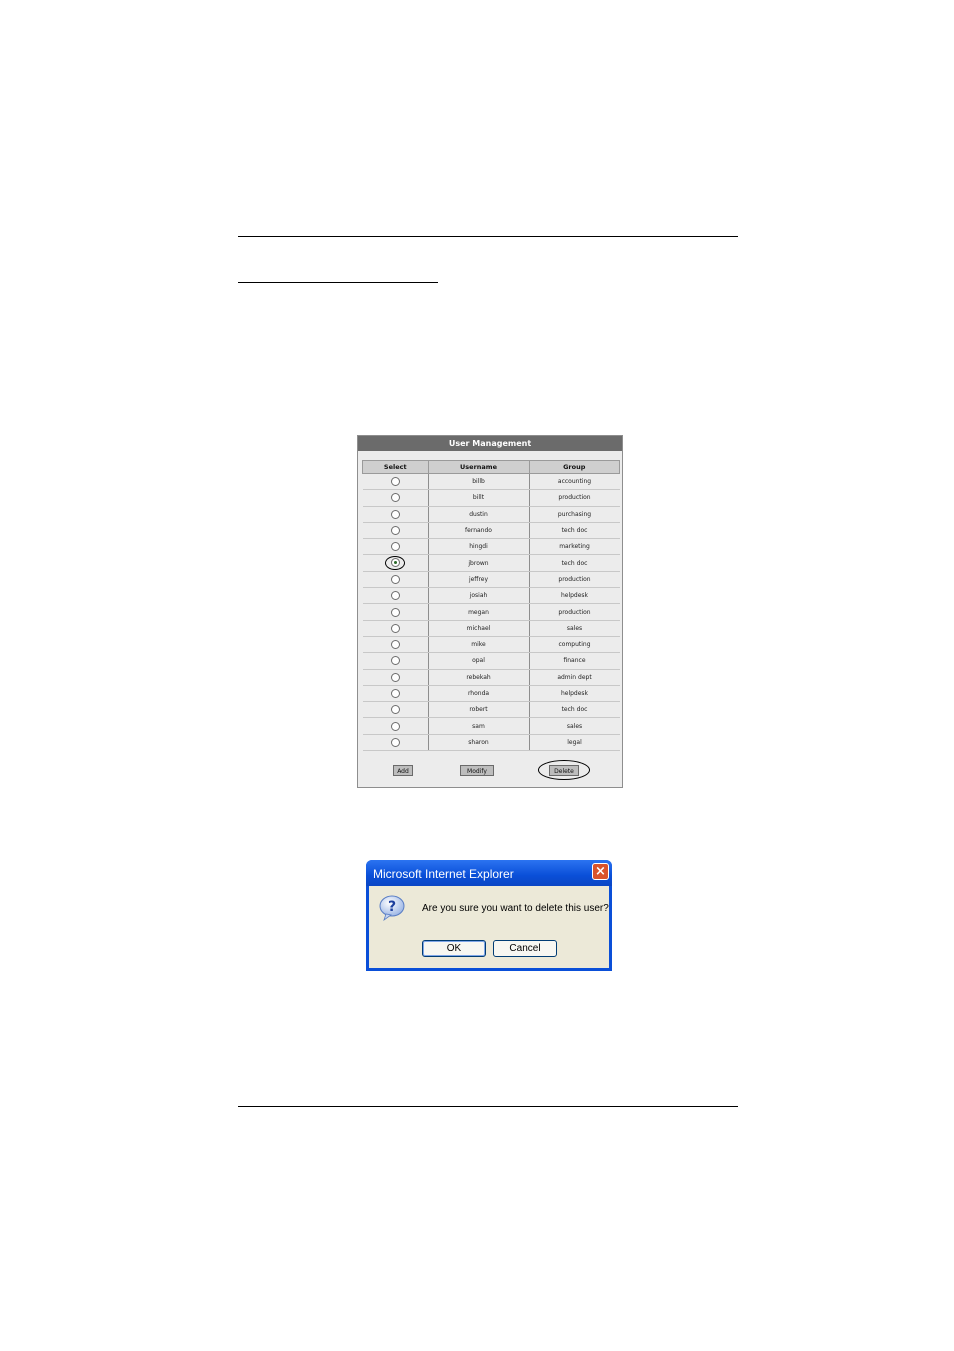  What do you see at coordinates (479, 531) in the screenshot?
I see `username-cell: fernando` at bounding box center [479, 531].